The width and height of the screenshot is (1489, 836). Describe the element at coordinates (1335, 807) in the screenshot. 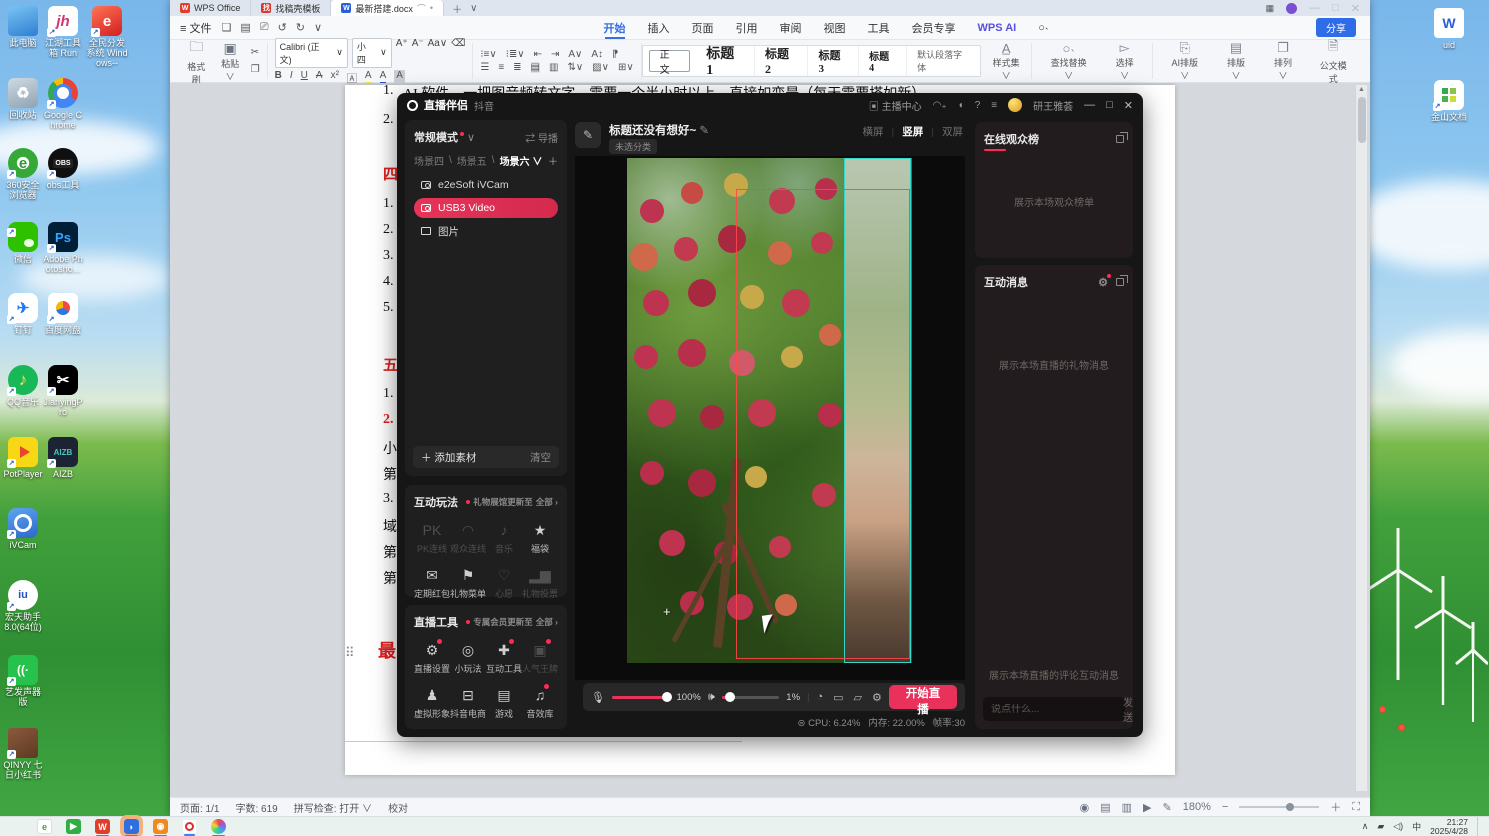

I see `zoom-in-button: ＋` at that location.